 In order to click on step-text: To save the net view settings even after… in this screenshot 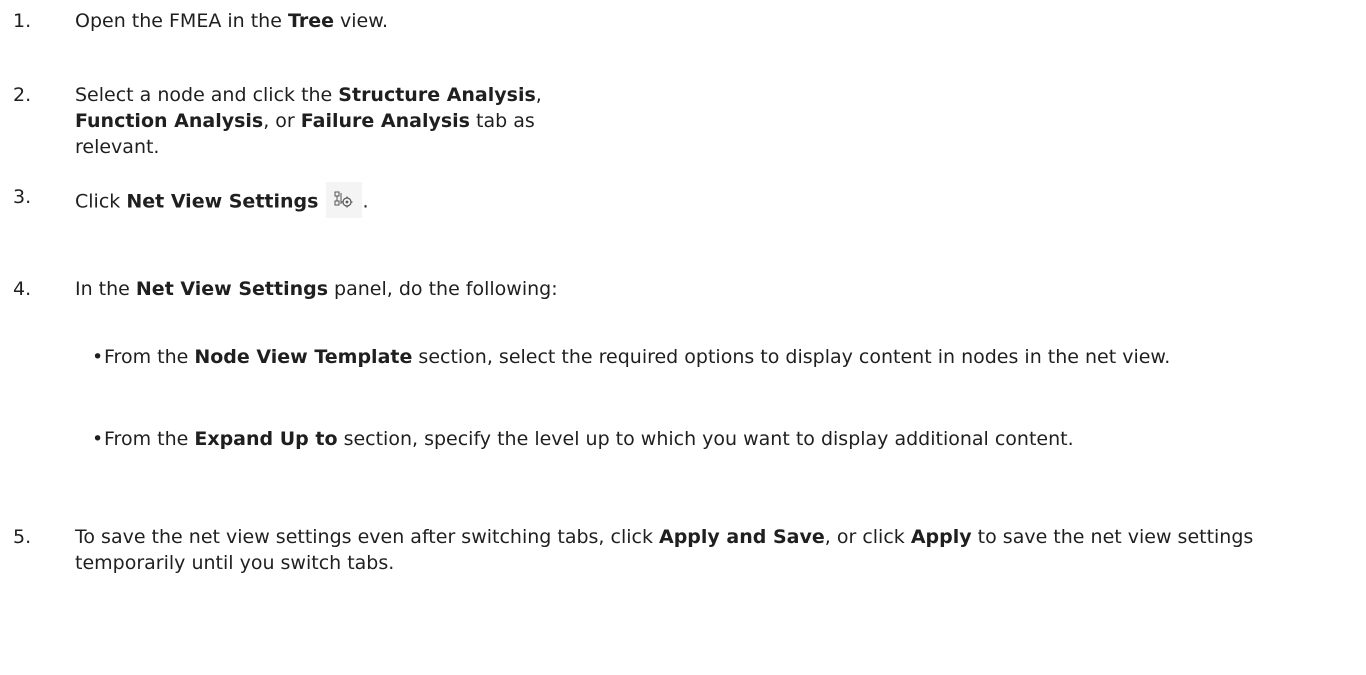, I will do `click(705, 550)`.